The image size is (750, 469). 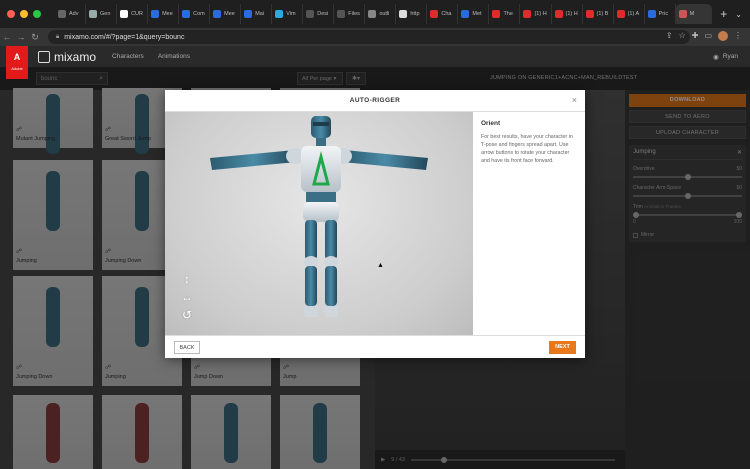 What do you see at coordinates (323, 14) in the screenshot?
I see `tab-label: Desi` at bounding box center [323, 14].